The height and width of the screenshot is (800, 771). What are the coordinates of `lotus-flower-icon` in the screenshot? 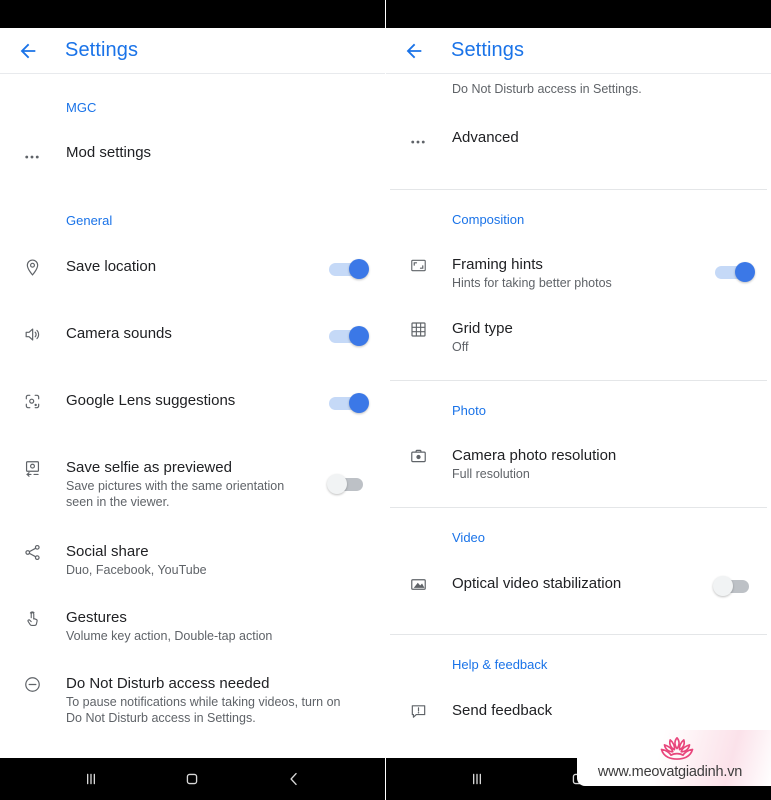 It's located at (677, 750).